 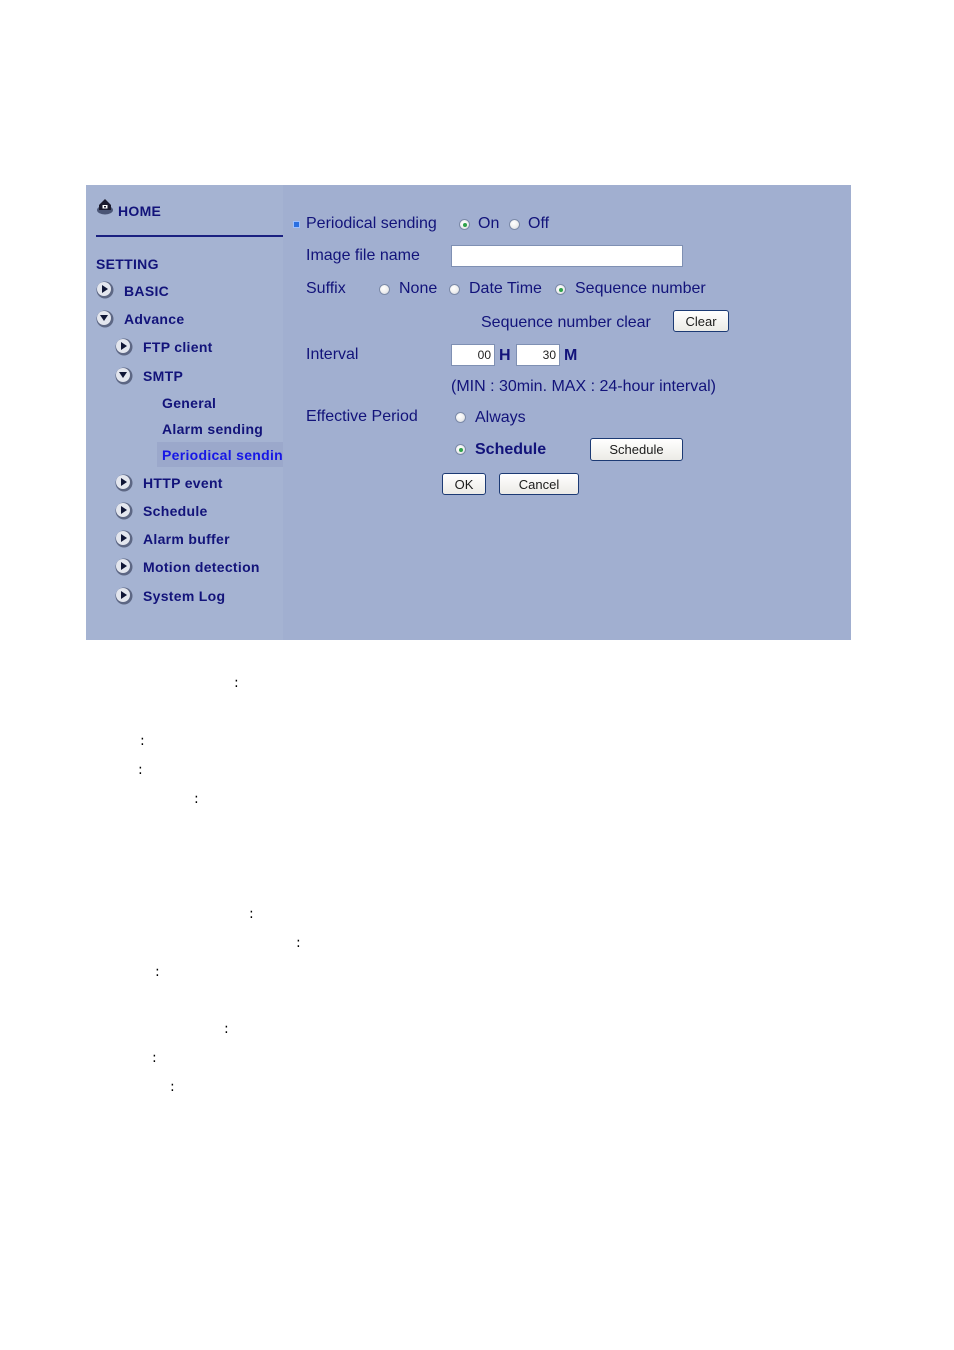 What do you see at coordinates (362, 416) in the screenshot?
I see `effective-period-label: Effective Period` at bounding box center [362, 416].